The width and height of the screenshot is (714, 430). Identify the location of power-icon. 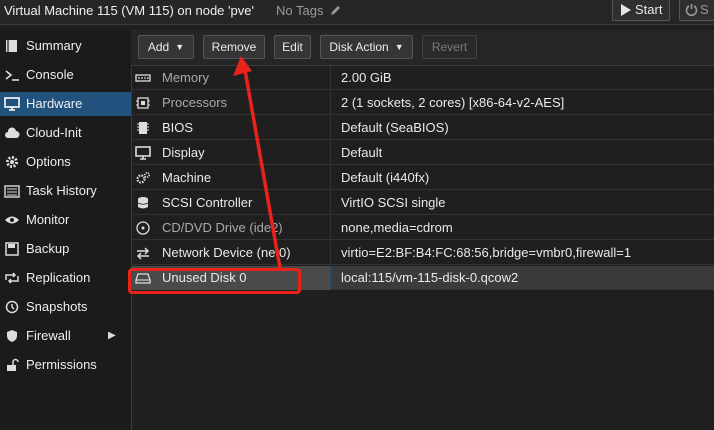
(691, 10).